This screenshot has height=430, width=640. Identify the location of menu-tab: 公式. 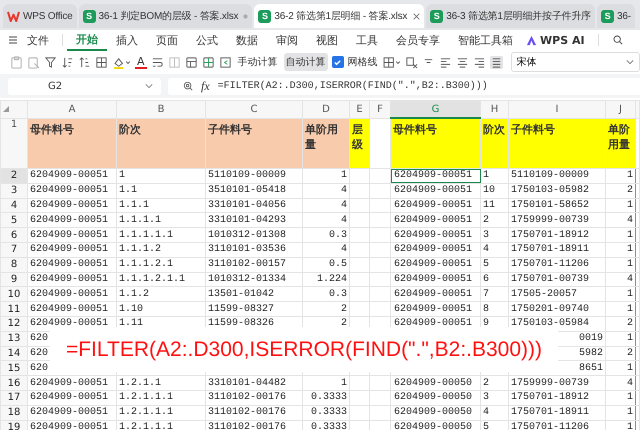
(207, 40).